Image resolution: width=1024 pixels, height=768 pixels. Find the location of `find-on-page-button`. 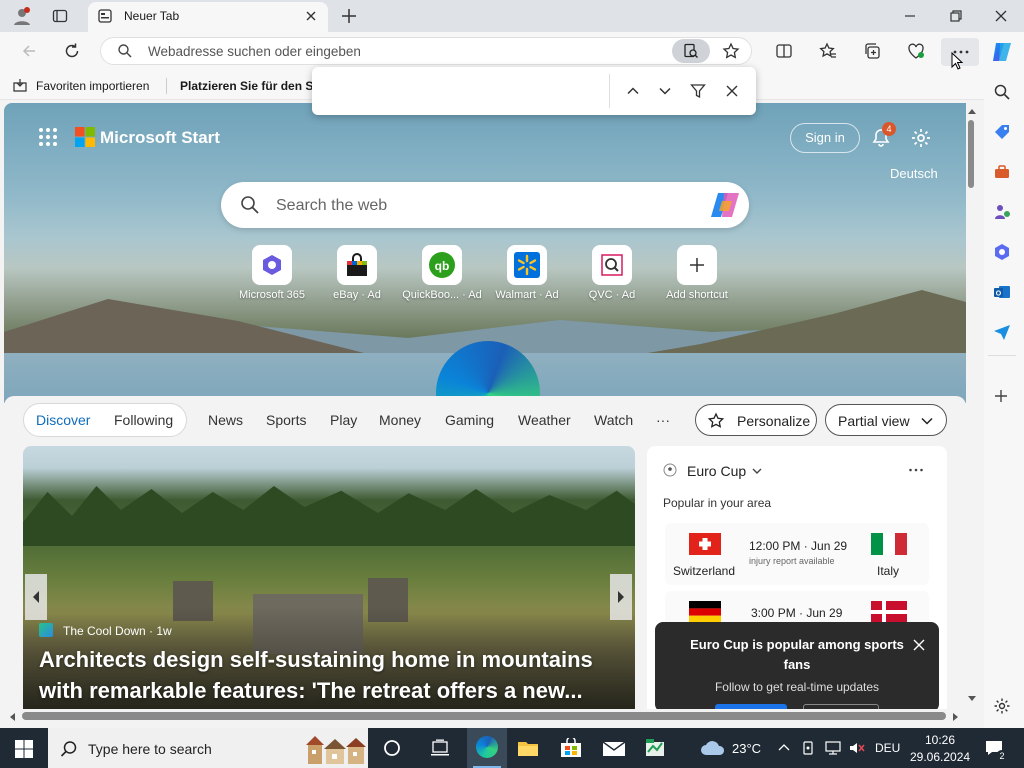

find-on-page-button is located at coordinates (691, 51).